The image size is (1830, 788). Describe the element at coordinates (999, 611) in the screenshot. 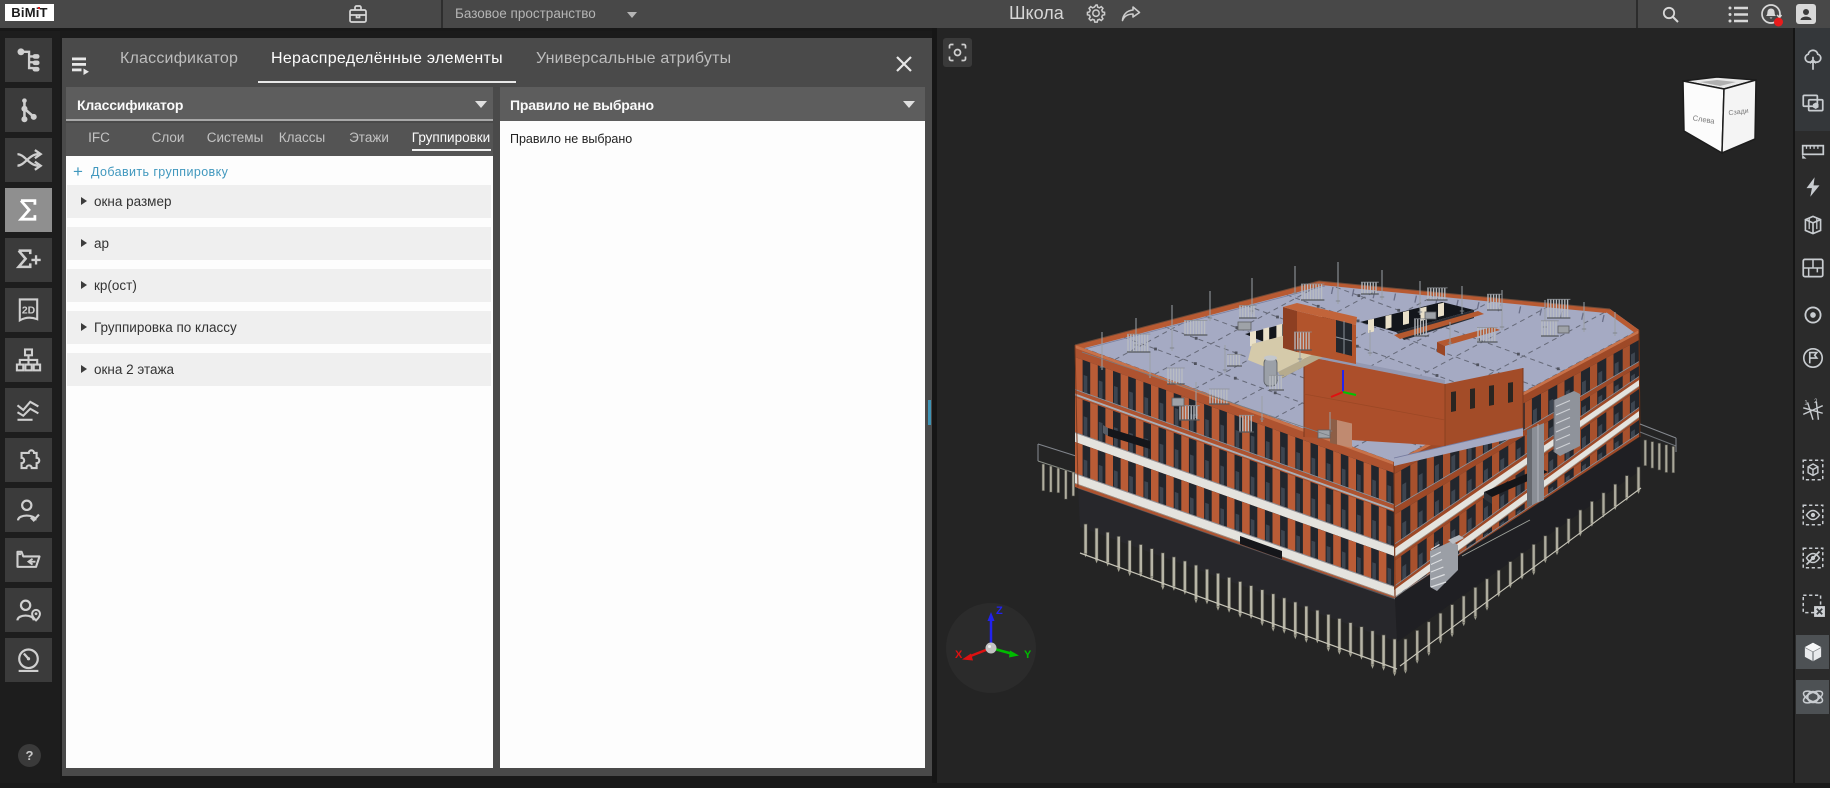

I see `svg-text: Z` at that location.